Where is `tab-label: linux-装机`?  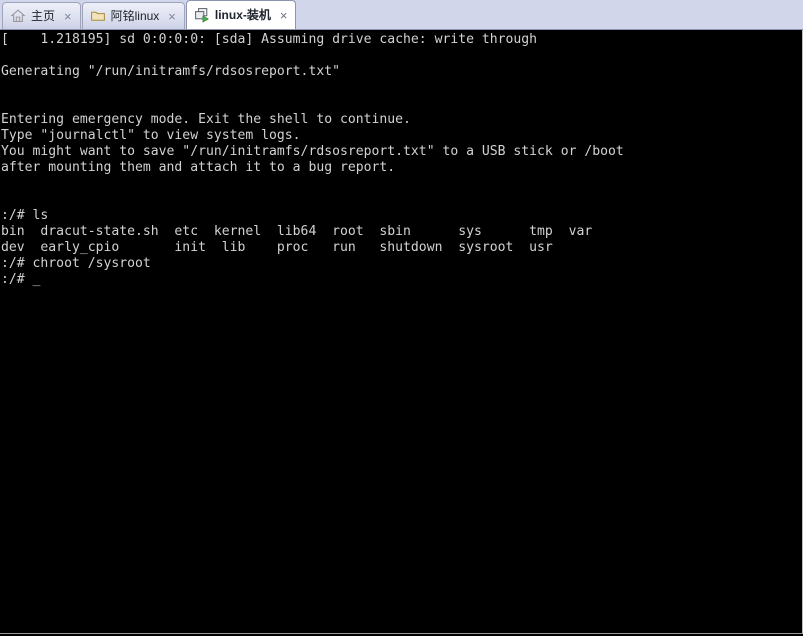 tab-label: linux-装机 is located at coordinates (242, 15).